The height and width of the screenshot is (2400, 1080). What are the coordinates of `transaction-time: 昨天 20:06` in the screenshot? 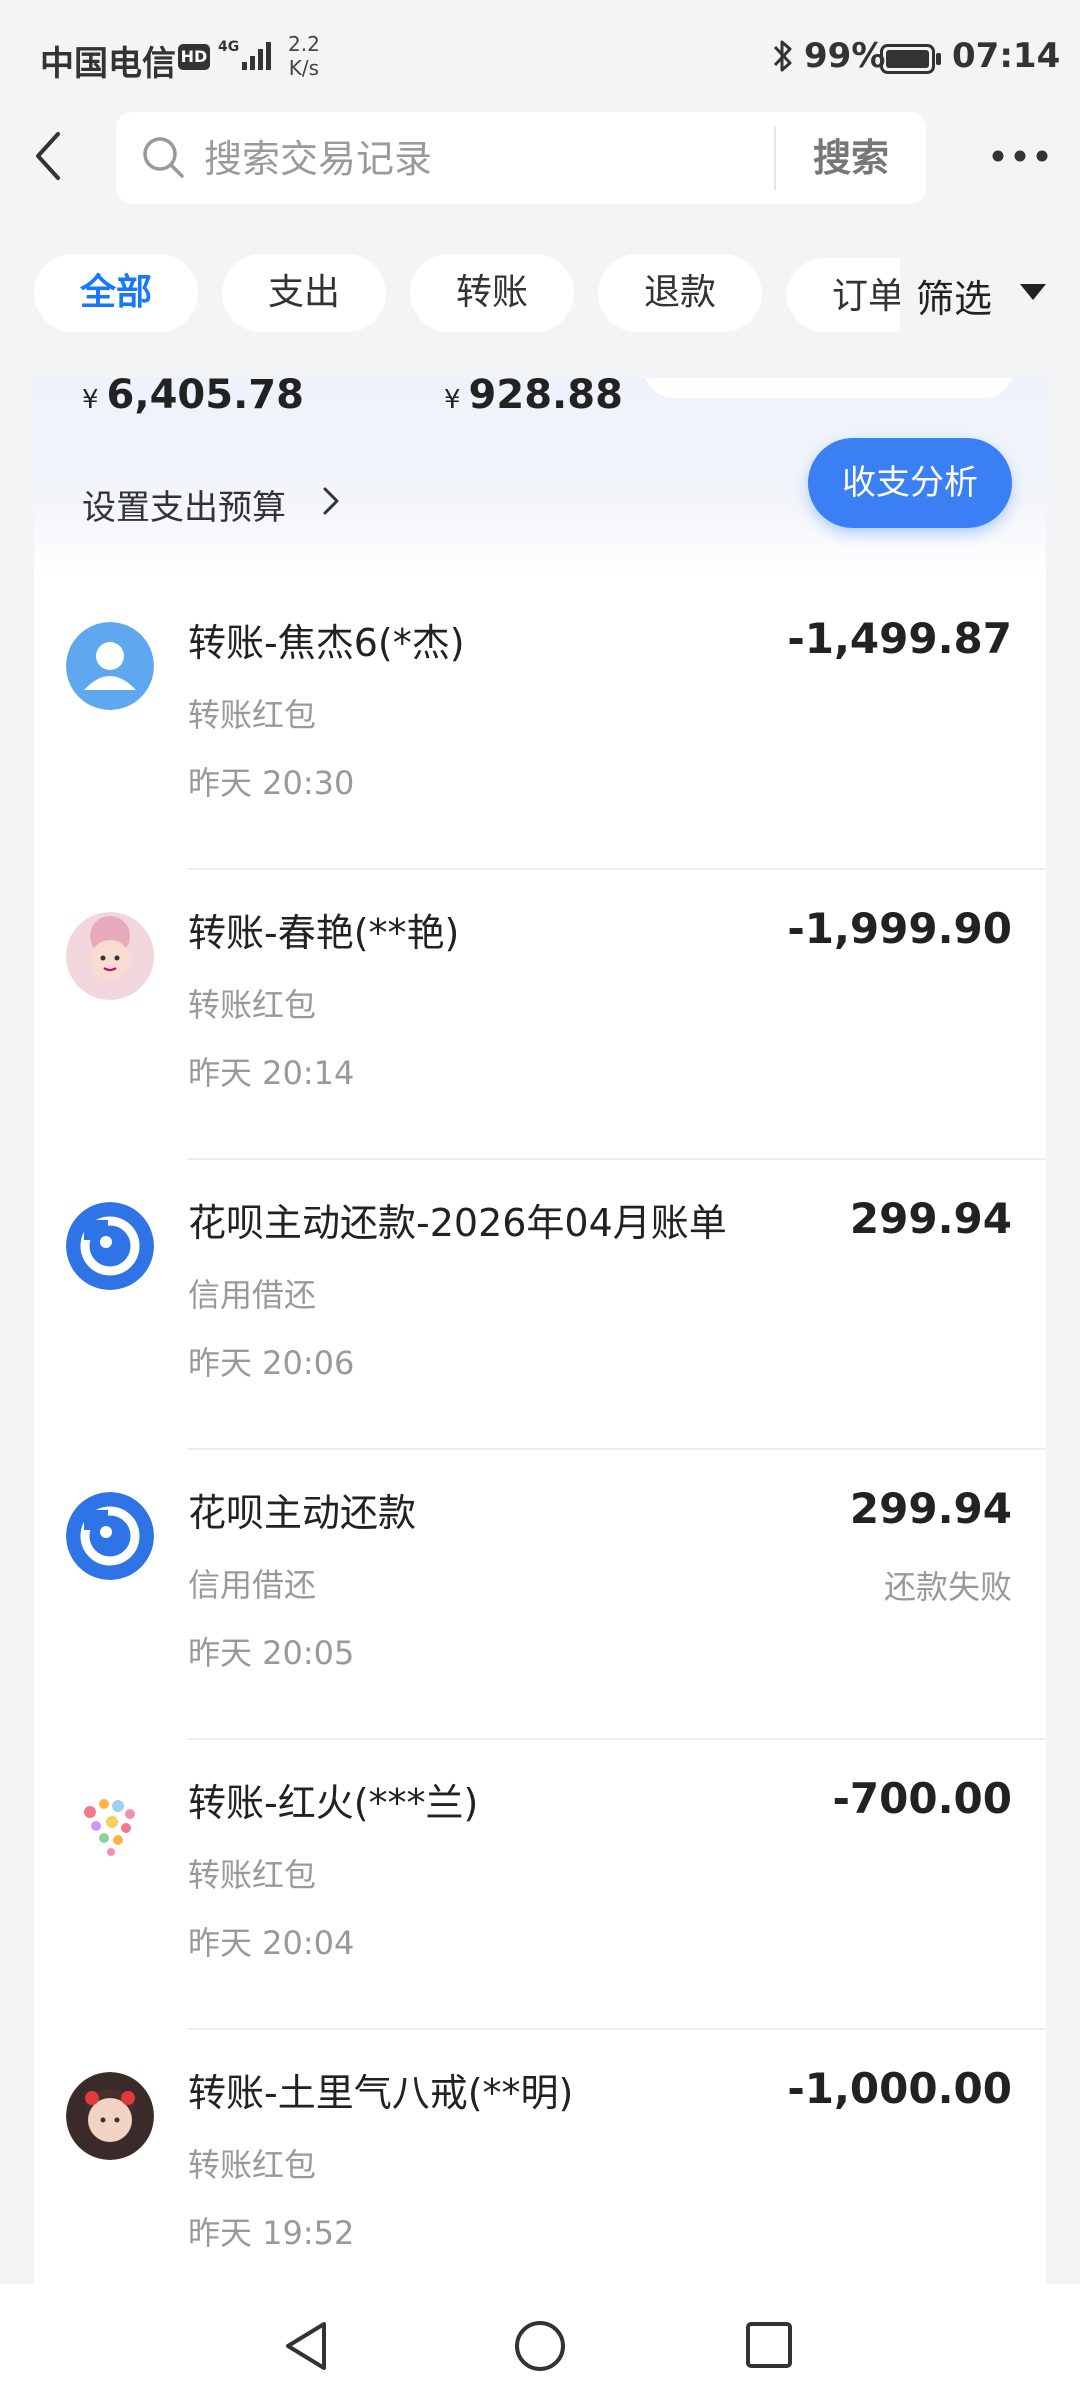 It's located at (271, 1363).